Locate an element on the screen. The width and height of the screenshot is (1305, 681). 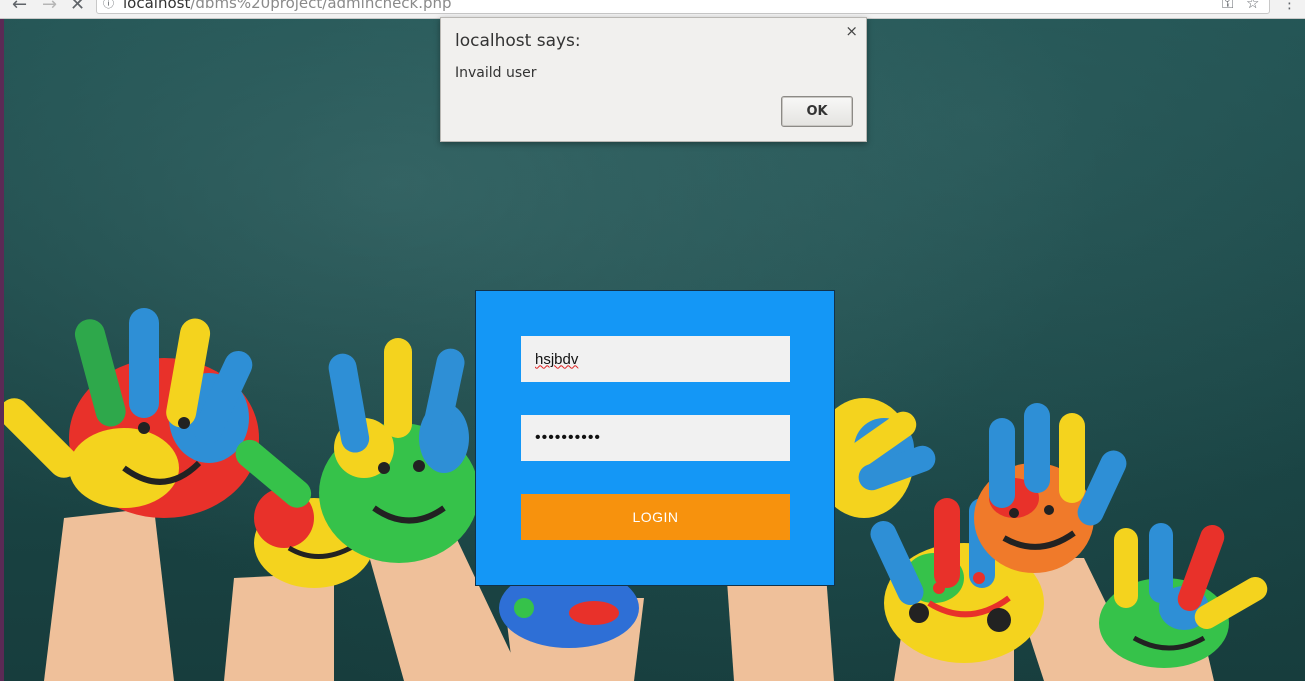
alert-dialog: localhost says: × Invaild user OK is located at coordinates (653, 79).